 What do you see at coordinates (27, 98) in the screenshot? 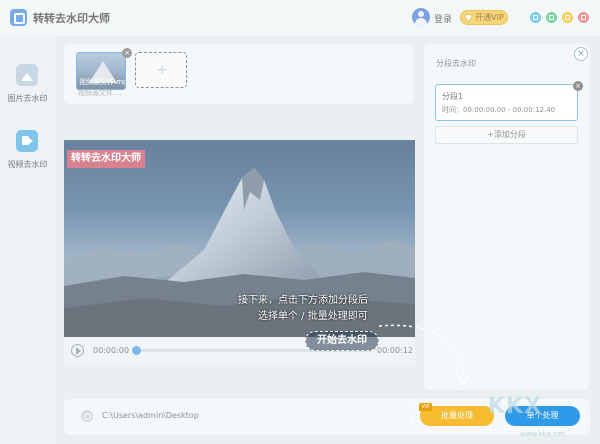
I see `sidebar-item-label: 图片去水印` at bounding box center [27, 98].